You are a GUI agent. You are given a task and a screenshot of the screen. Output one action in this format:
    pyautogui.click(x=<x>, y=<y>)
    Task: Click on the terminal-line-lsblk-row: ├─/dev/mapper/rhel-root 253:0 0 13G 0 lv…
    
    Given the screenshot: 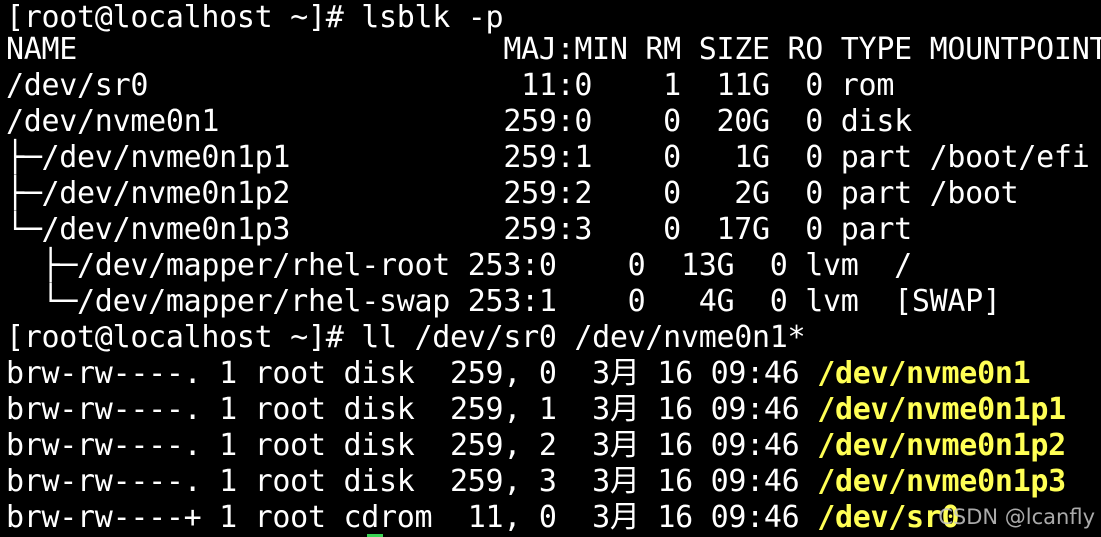 What is the action you would take?
    pyautogui.click(x=459, y=265)
    